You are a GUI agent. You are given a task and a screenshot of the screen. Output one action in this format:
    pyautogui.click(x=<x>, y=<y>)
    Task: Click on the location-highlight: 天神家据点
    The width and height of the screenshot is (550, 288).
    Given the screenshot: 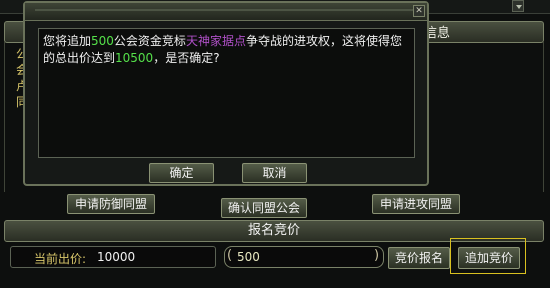 What is the action you would take?
    pyautogui.click(x=215, y=41)
    